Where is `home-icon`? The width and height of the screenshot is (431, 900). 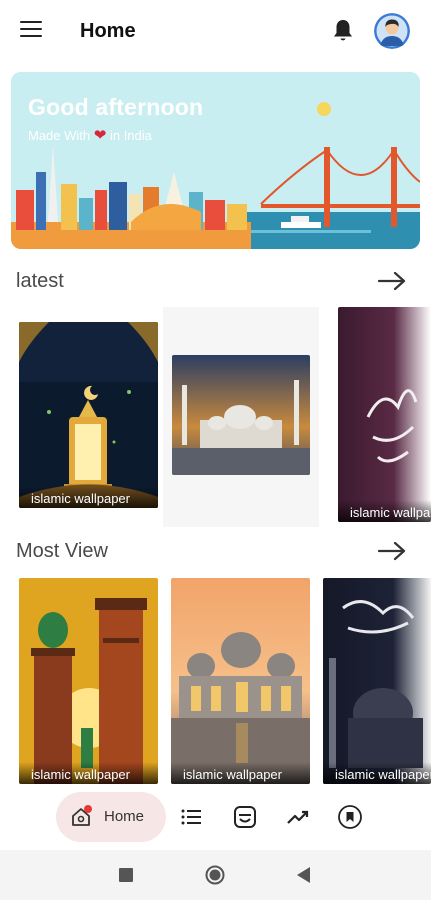 home-icon is located at coordinates (82, 815).